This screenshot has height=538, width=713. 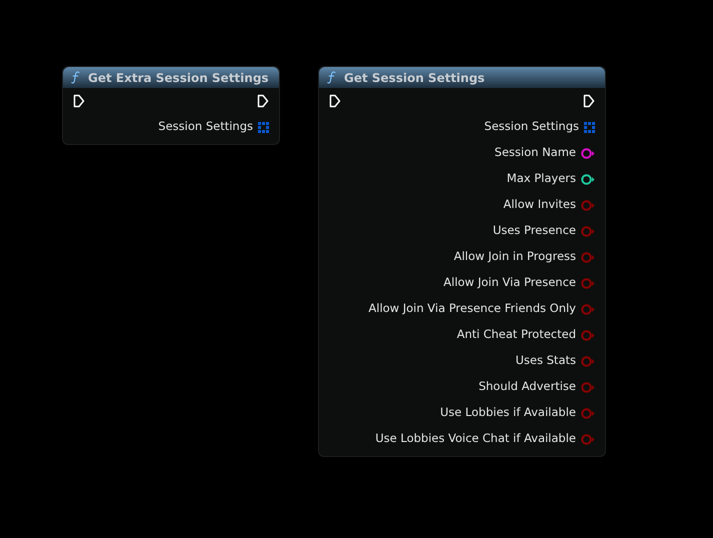 I want to click on node-header: Get Session Settings, so click(x=462, y=77).